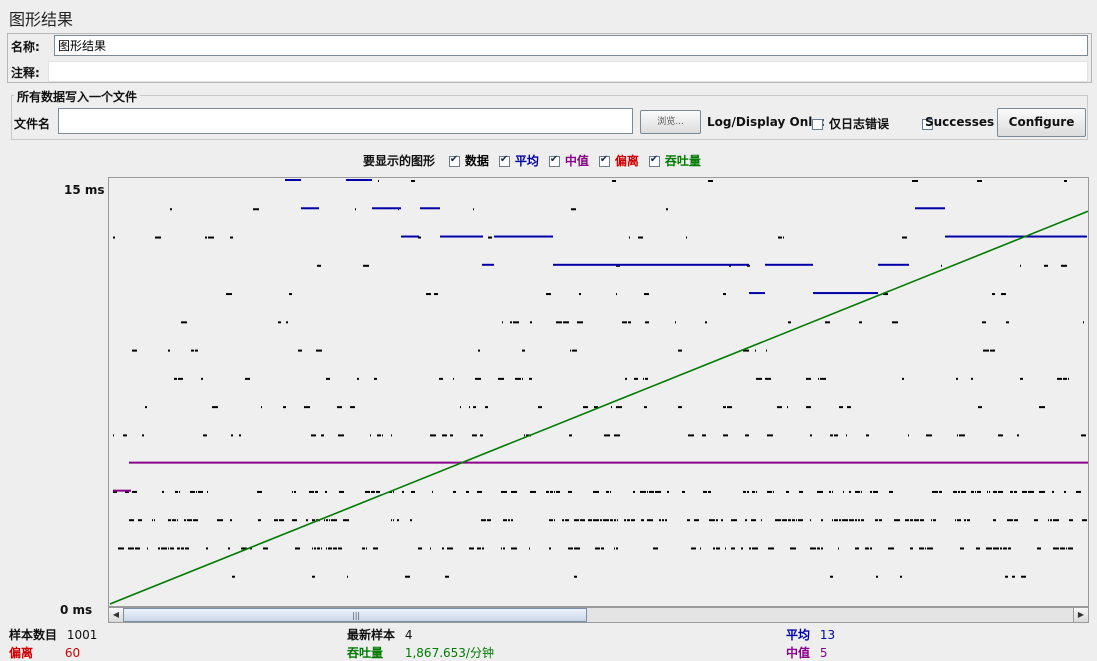  I want to click on successes-label: Successes, so click(960, 122).